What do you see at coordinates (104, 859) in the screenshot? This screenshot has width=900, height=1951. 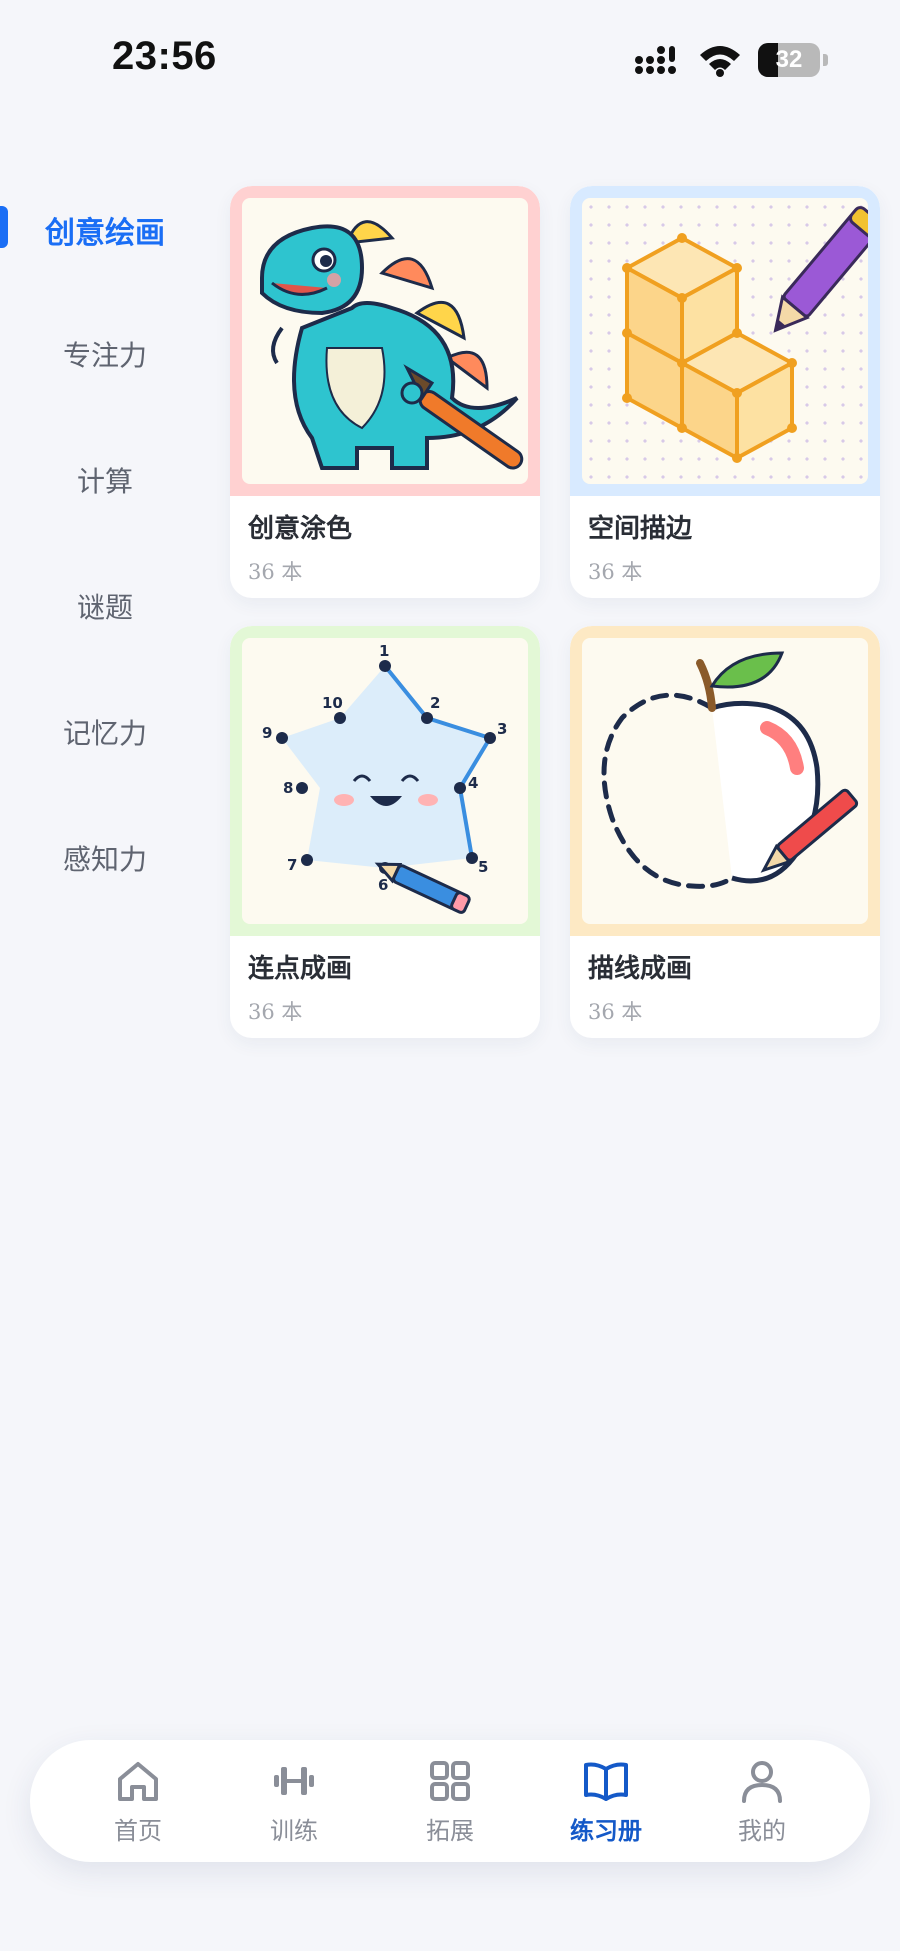 I see `sidebar-item-label: 感知力` at bounding box center [104, 859].